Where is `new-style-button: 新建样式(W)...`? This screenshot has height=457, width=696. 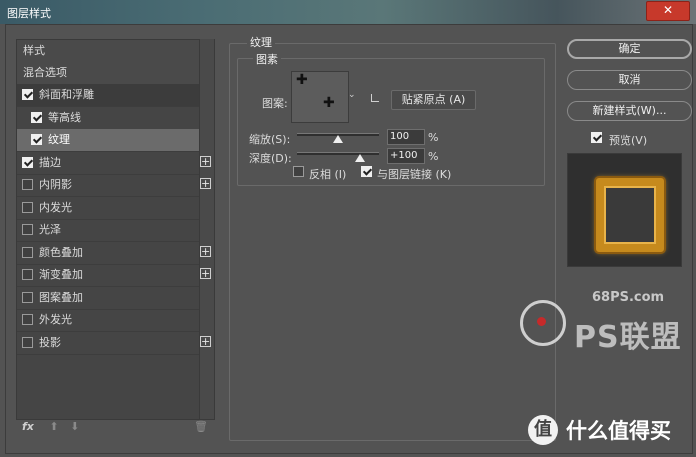 new-style-button: 新建样式(W)... is located at coordinates (629, 111).